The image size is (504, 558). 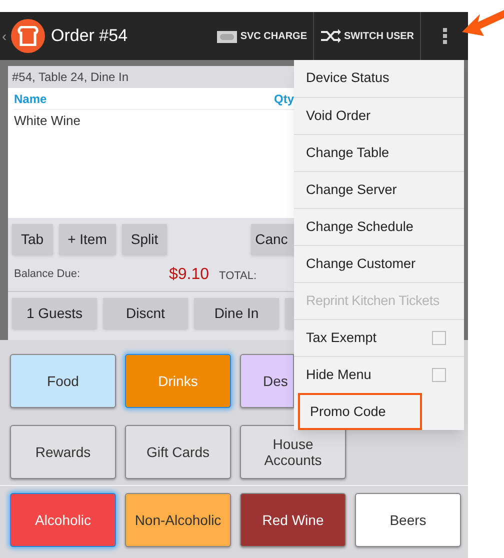 I want to click on order-action-button: Tab, so click(x=32, y=239).